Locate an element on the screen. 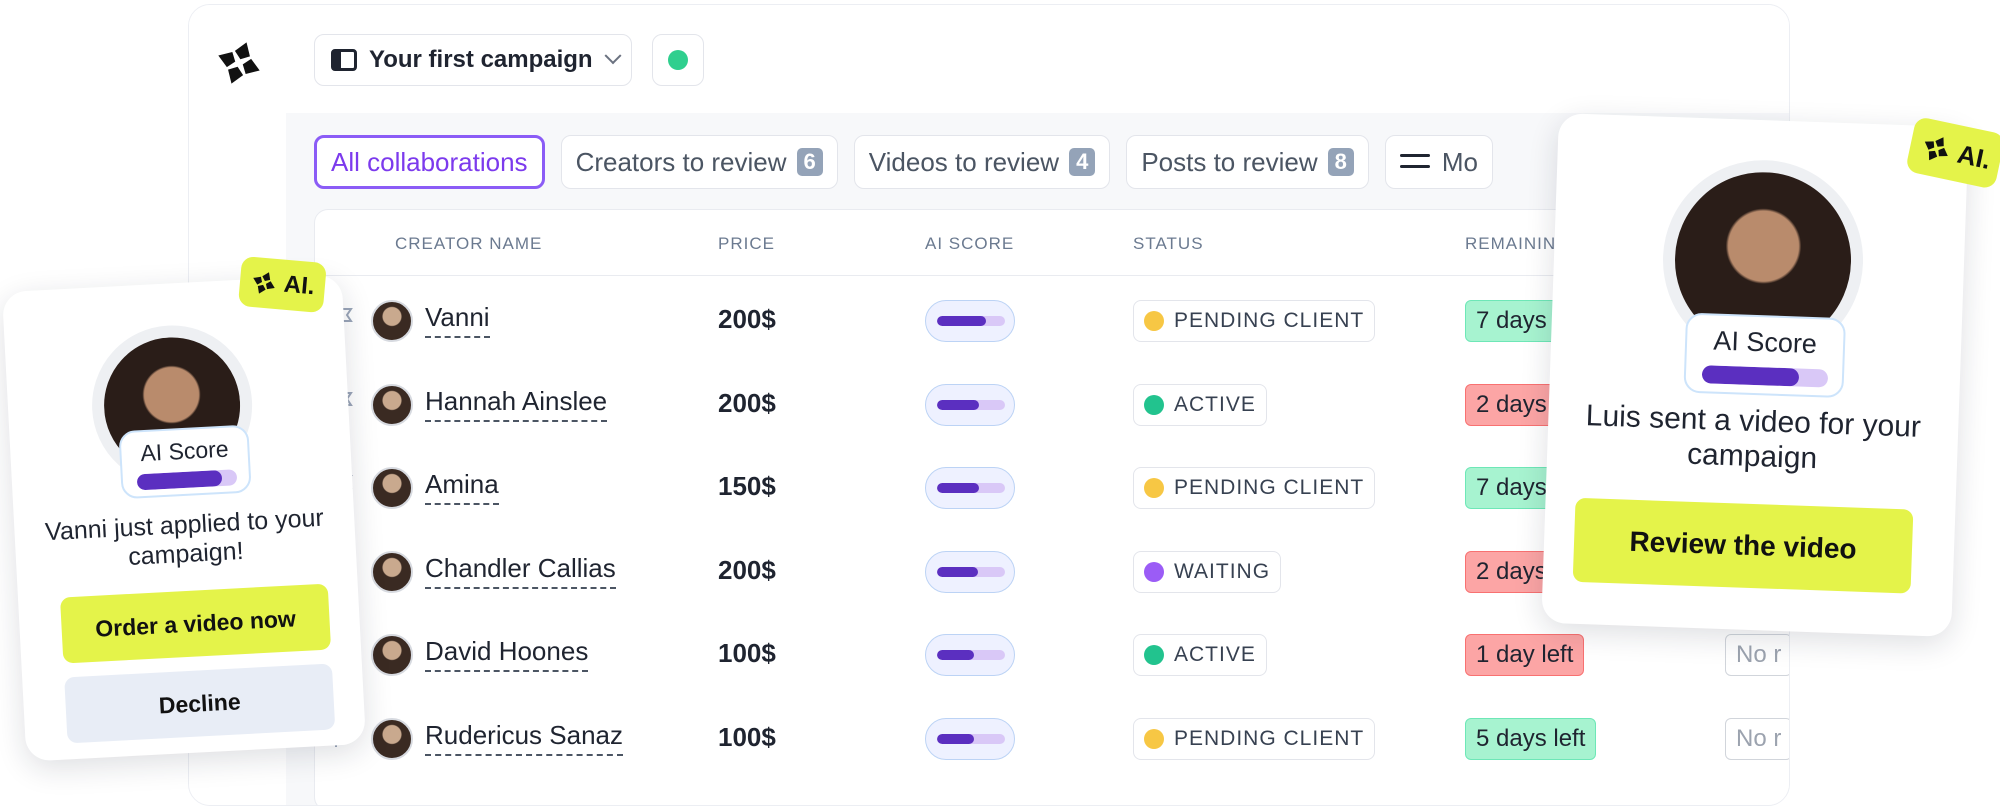  creator-name: David Hoones is located at coordinates (507, 654).